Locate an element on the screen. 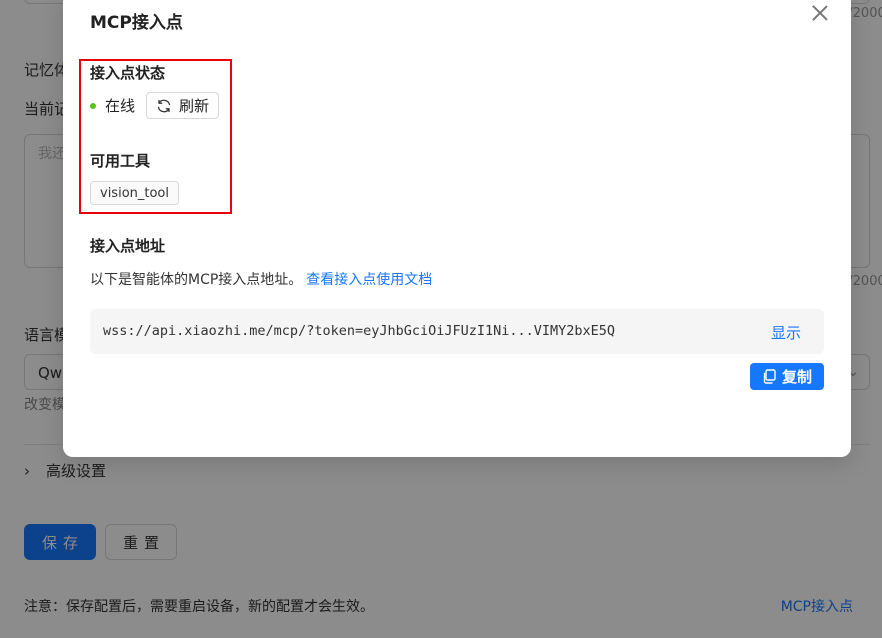 The width and height of the screenshot is (882, 638). refresh-label: 刷新 is located at coordinates (194, 106).